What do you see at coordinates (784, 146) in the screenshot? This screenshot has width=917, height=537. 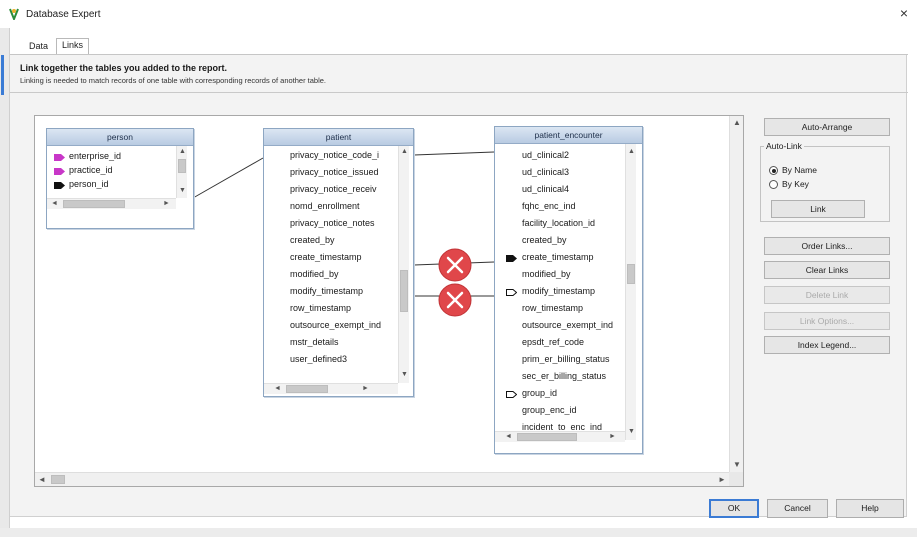 I see `auto-link-group-title: Auto-Link` at bounding box center [784, 146].